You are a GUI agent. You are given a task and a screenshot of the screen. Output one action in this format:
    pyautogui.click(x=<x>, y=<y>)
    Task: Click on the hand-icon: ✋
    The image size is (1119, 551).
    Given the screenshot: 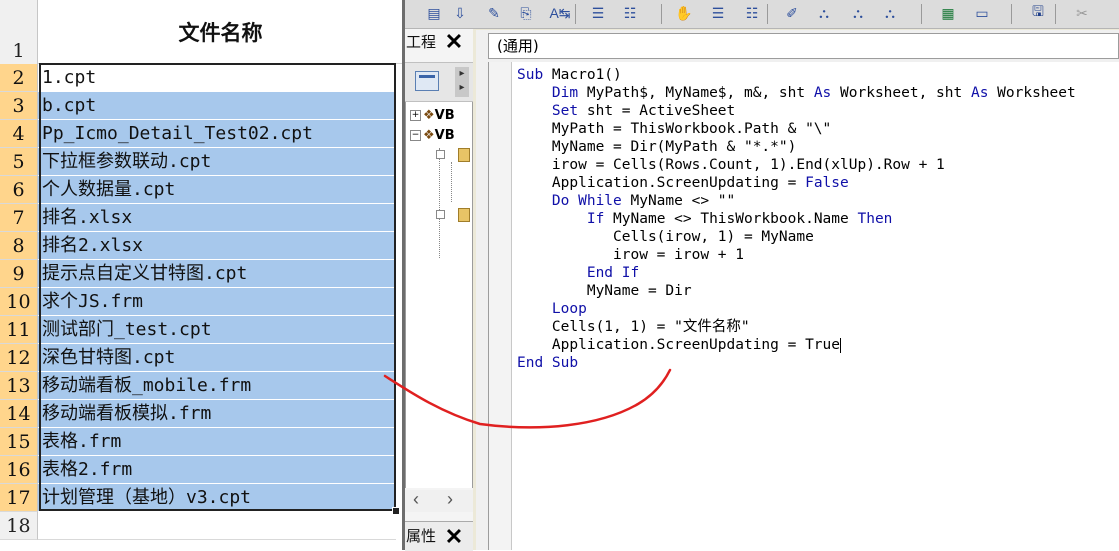 What is the action you would take?
    pyautogui.click(x=684, y=13)
    